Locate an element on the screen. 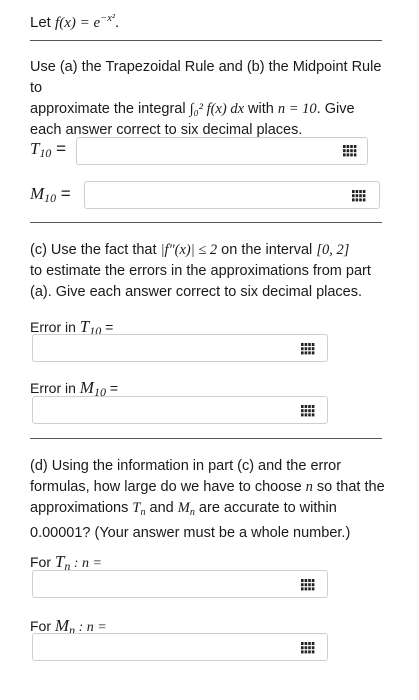  part-d-line2-suffix: so that the is located at coordinates (348, 487).